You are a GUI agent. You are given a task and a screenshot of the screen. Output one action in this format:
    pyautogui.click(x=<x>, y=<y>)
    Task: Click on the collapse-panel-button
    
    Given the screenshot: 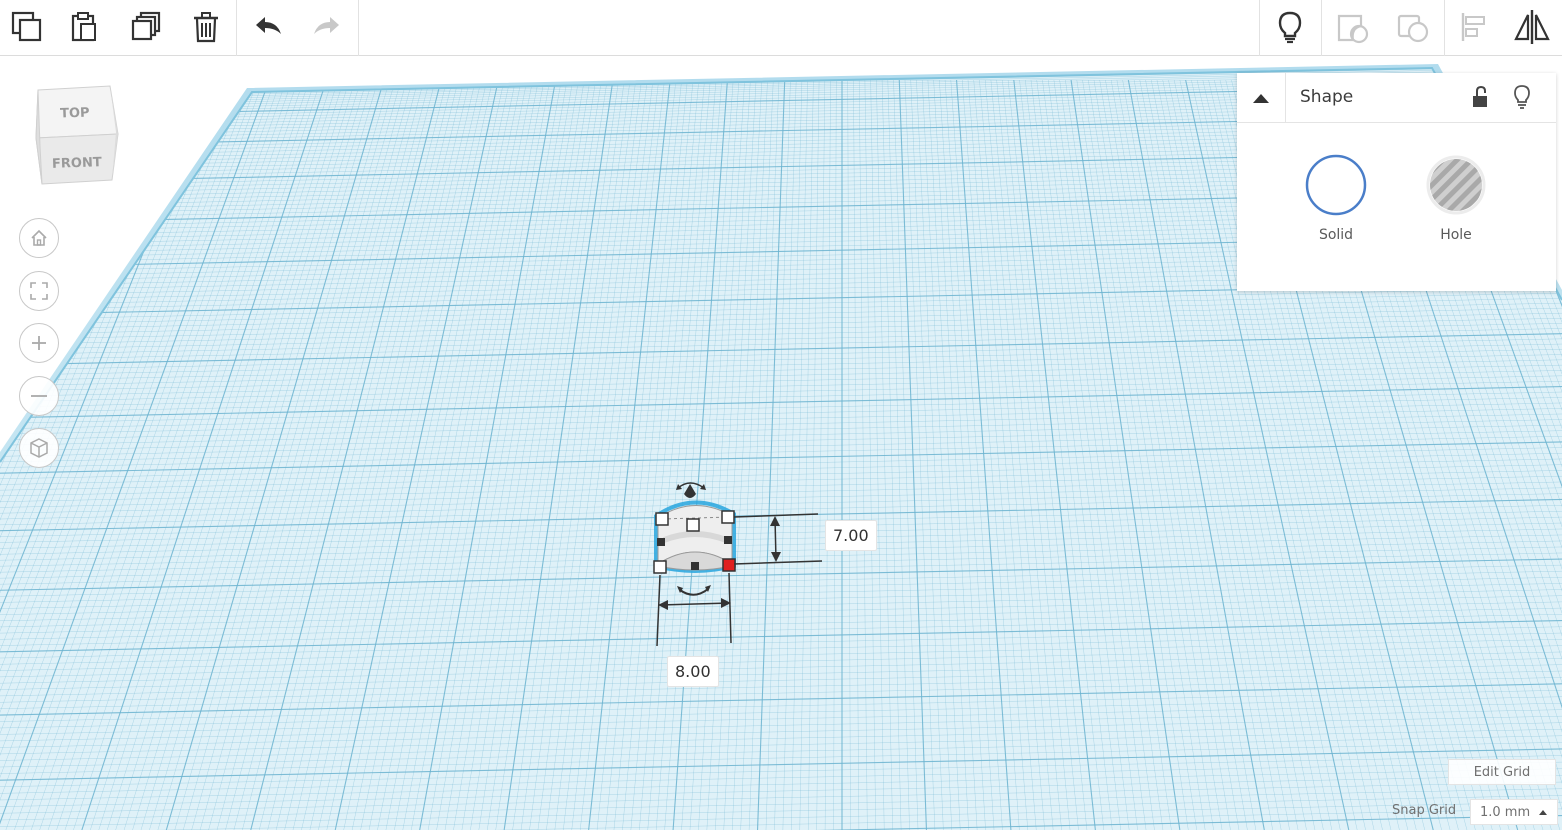 What is the action you would take?
    pyautogui.click(x=1261, y=97)
    